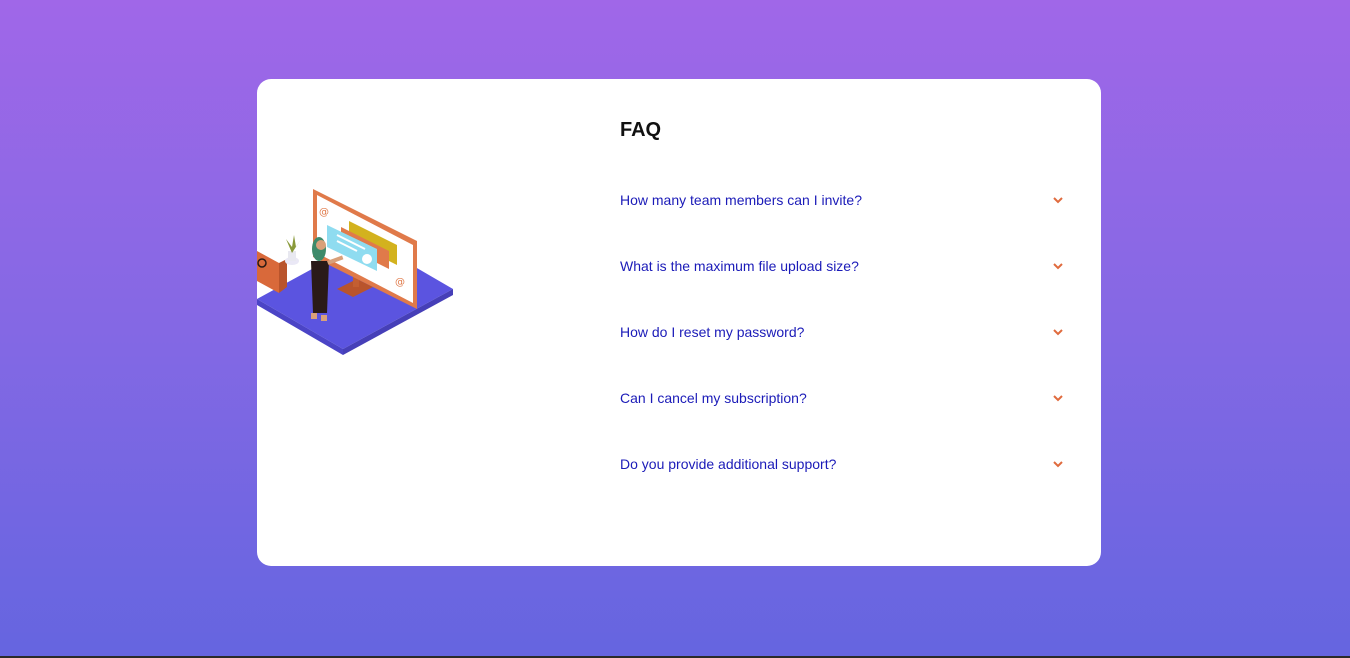  I want to click on faq-item-team-members: How many team members can I invite?, so click(842, 200).